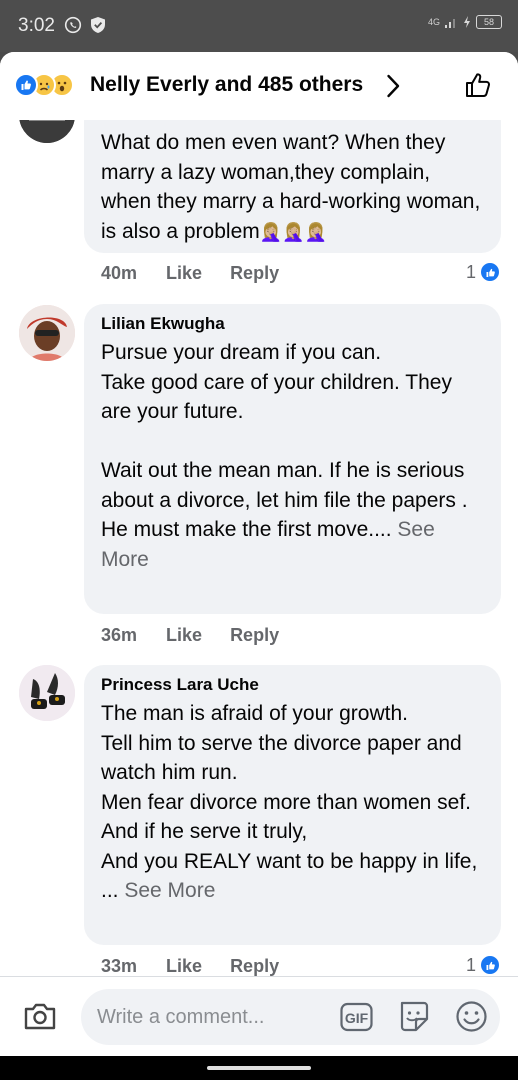 Image resolution: width=518 pixels, height=1080 pixels. Describe the element at coordinates (73, 25) in the screenshot. I see `whatsapp-icon` at that location.